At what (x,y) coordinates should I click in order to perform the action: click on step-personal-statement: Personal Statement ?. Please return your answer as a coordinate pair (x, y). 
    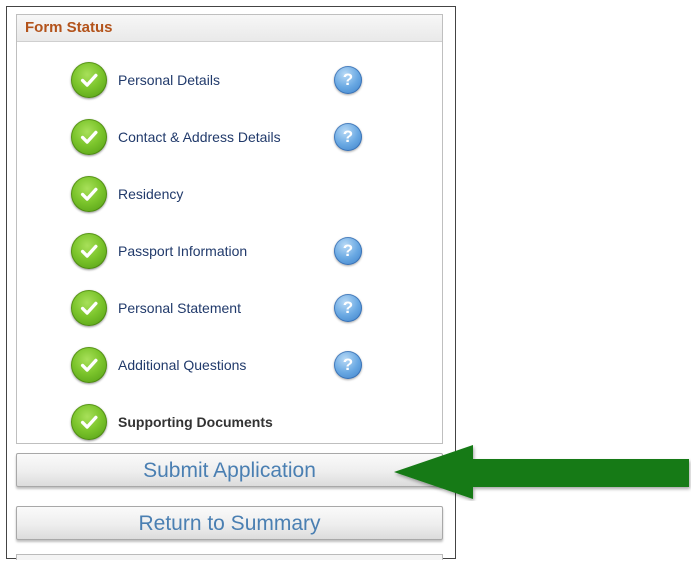
    Looking at the image, I should click on (236, 308).